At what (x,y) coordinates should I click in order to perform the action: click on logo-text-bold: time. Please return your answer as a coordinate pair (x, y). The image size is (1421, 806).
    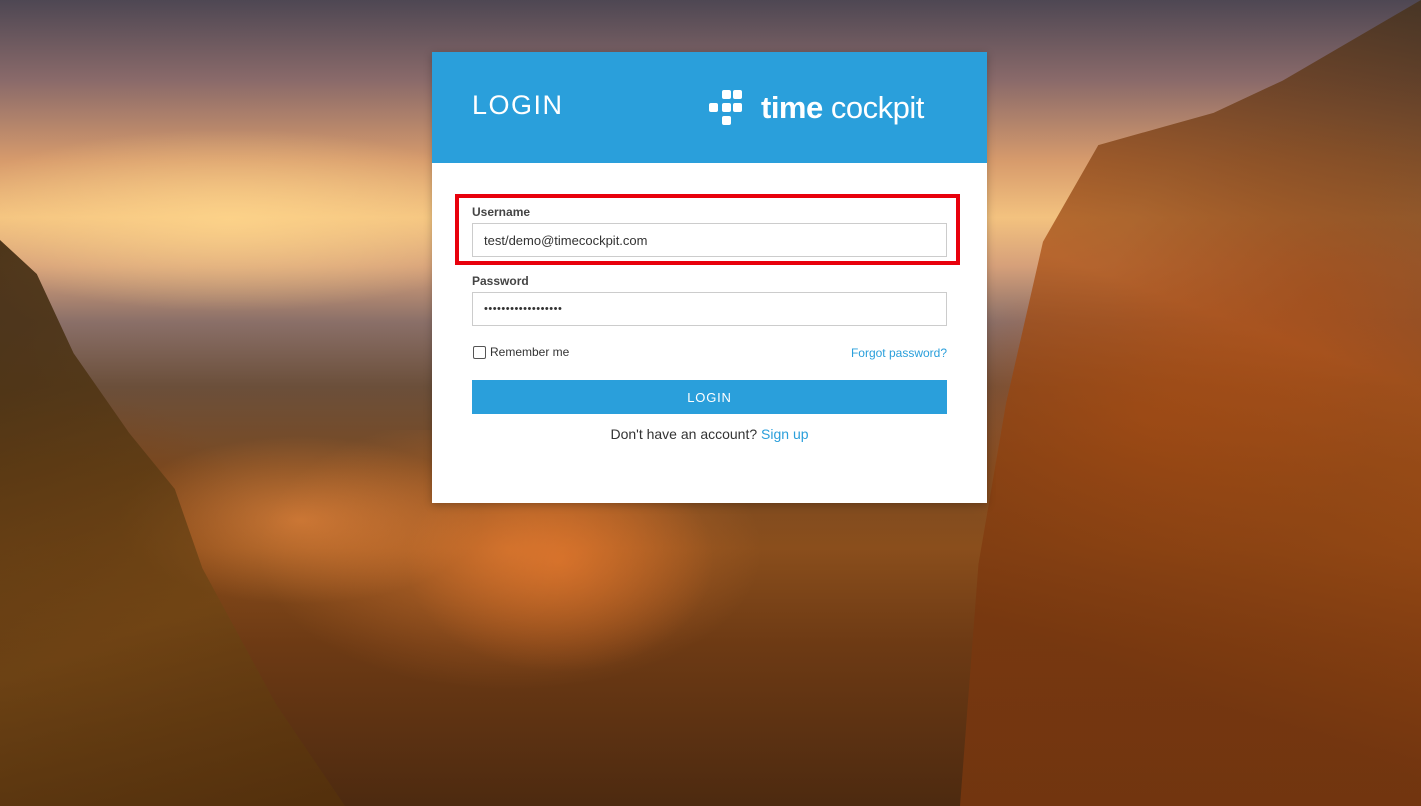
    Looking at the image, I should click on (792, 107).